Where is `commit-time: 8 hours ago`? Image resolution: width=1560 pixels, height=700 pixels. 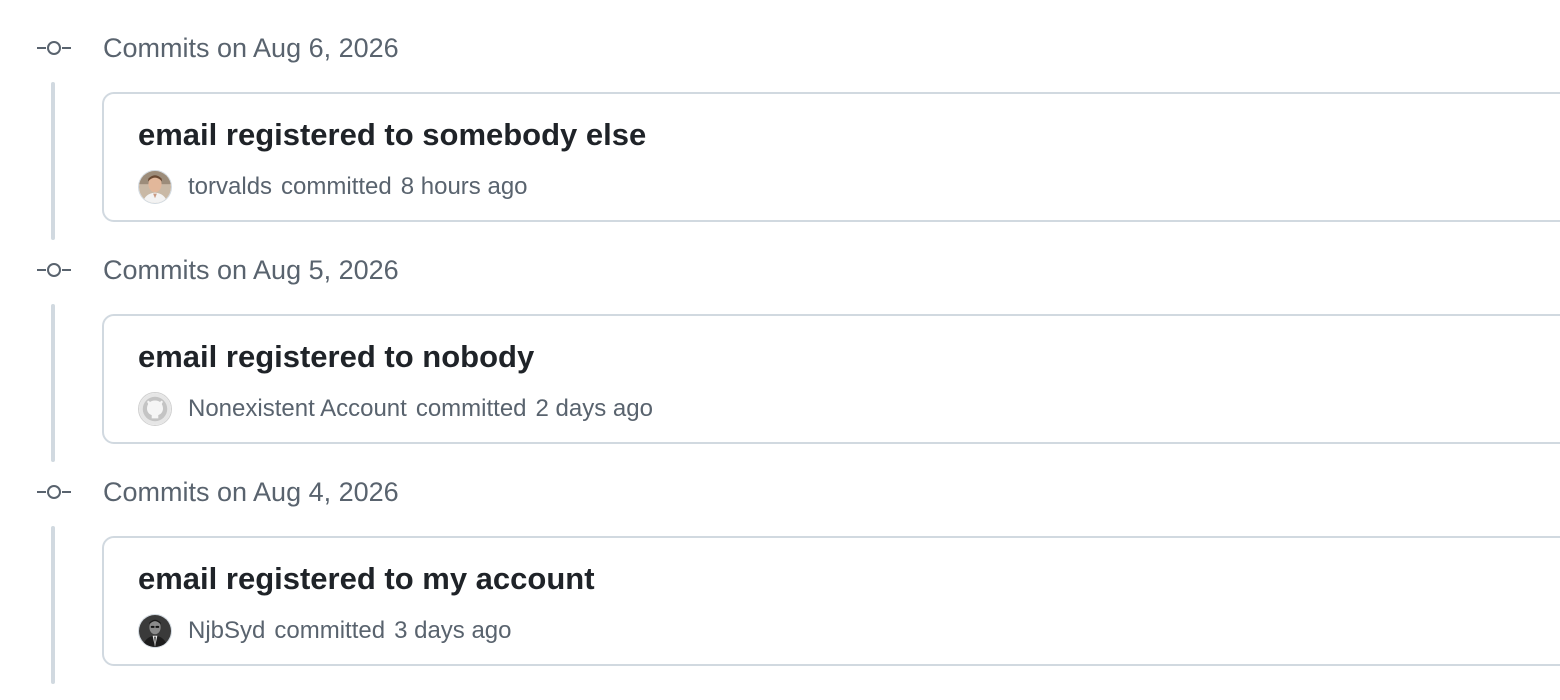 commit-time: 8 hours ago is located at coordinates (464, 187).